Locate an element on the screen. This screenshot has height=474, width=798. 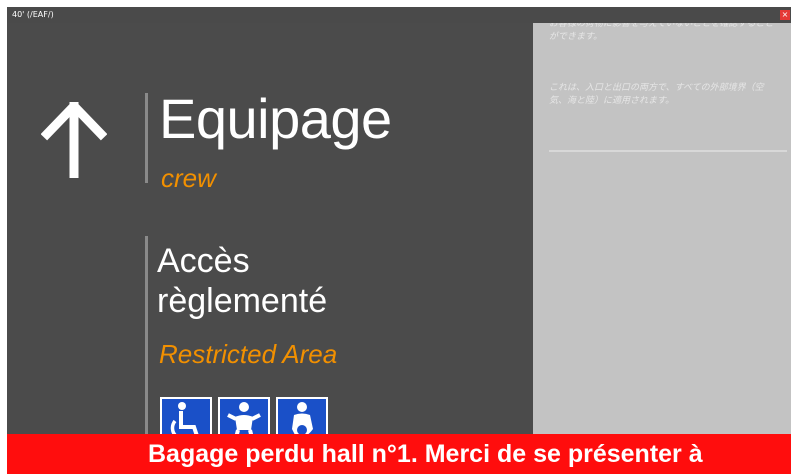
wheelchair-icon is located at coordinates (186, 415).